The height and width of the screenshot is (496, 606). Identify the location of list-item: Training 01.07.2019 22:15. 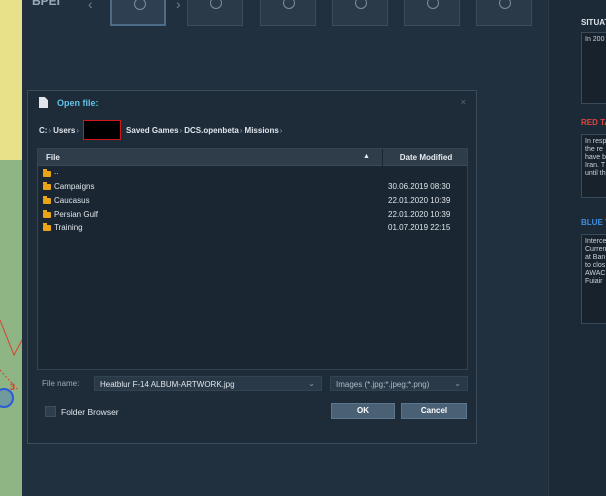
(252, 228).